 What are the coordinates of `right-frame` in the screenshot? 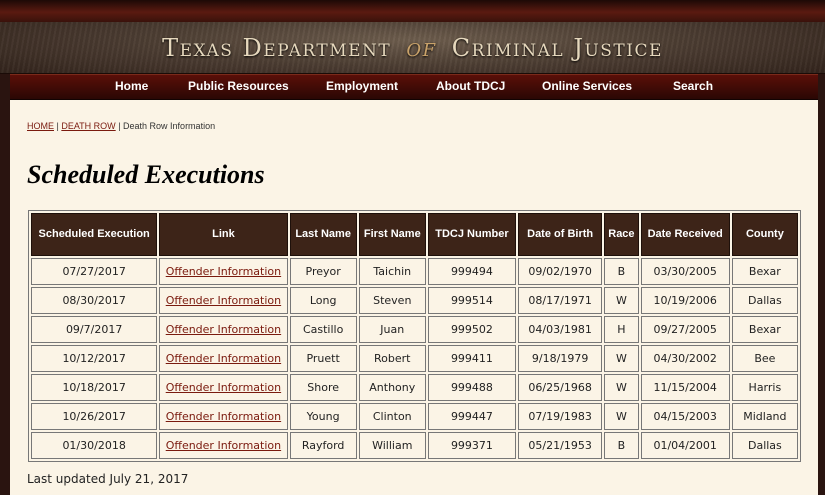 It's located at (821, 284).